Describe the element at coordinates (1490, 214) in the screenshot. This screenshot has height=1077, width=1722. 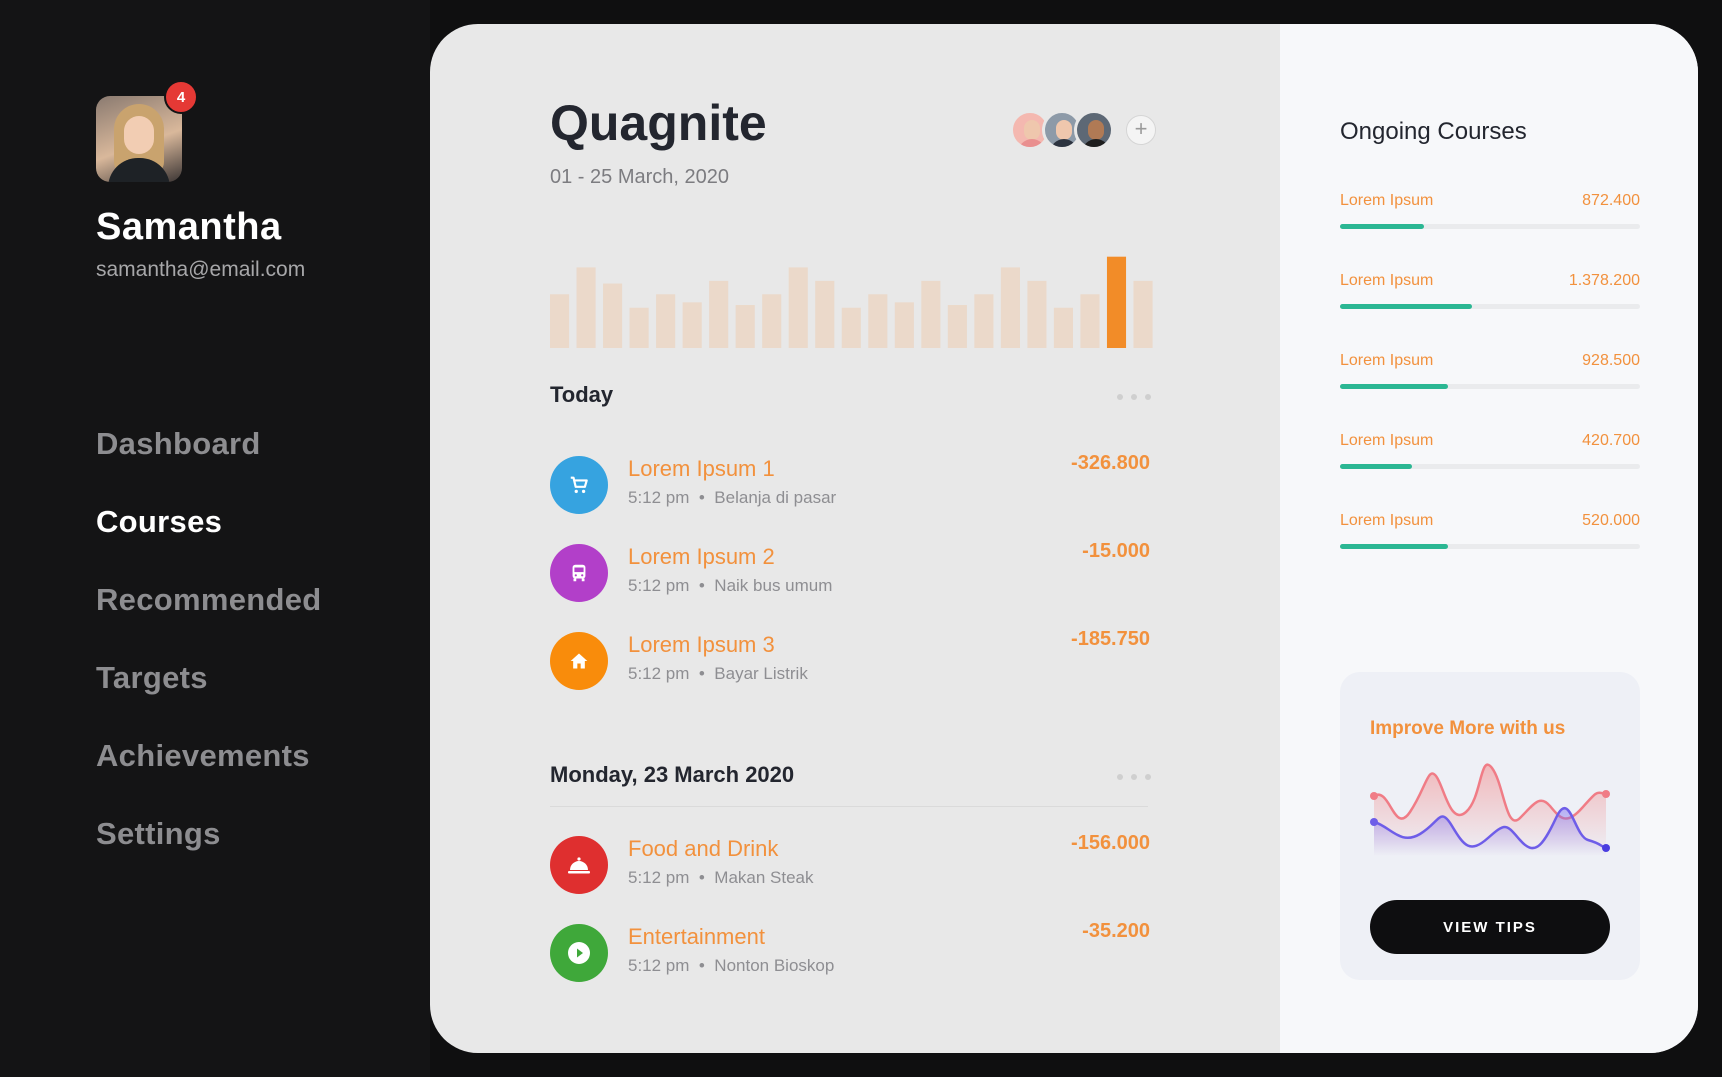
I see `course-item: Lorem Ipsum 872.400` at that location.